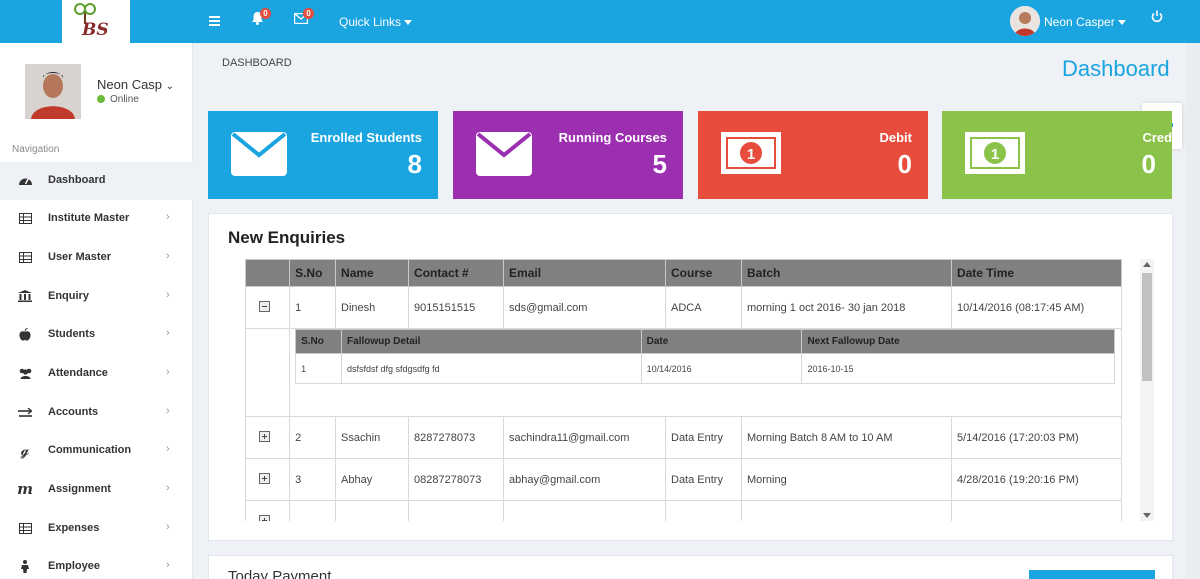 This screenshot has width=1200, height=579. Describe the element at coordinates (366, 137) in the screenshot. I see `stat-label: Enrolled Students` at that location.